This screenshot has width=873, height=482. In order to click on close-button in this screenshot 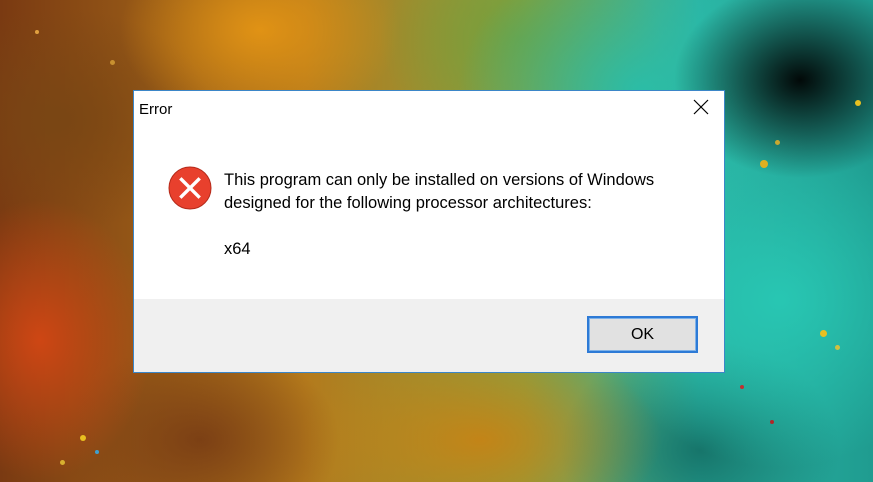, I will do `click(701, 107)`.